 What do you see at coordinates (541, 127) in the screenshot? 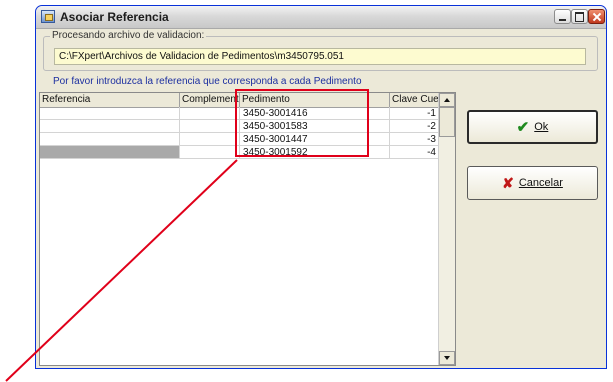
I see `ok-button-label: Ok` at bounding box center [541, 127].